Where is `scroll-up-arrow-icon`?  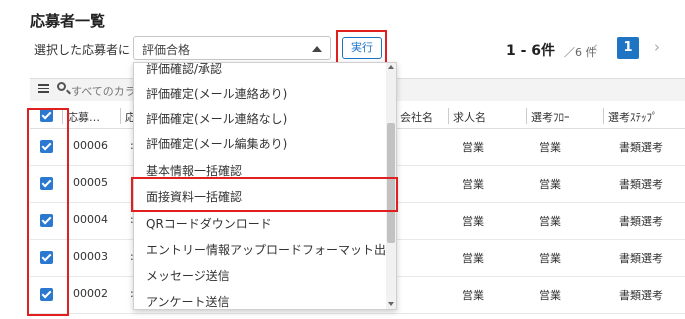 scroll-up-arrow-icon is located at coordinates (391, 67).